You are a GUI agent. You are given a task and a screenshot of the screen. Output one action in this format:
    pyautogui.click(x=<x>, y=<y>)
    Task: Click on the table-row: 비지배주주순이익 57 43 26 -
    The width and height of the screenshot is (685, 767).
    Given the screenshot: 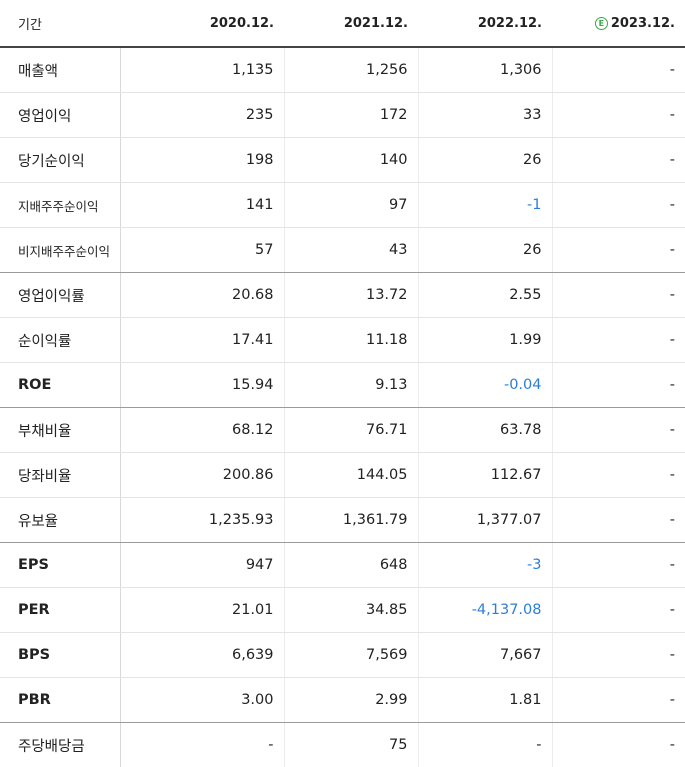 What is the action you would take?
    pyautogui.click(x=342, y=250)
    